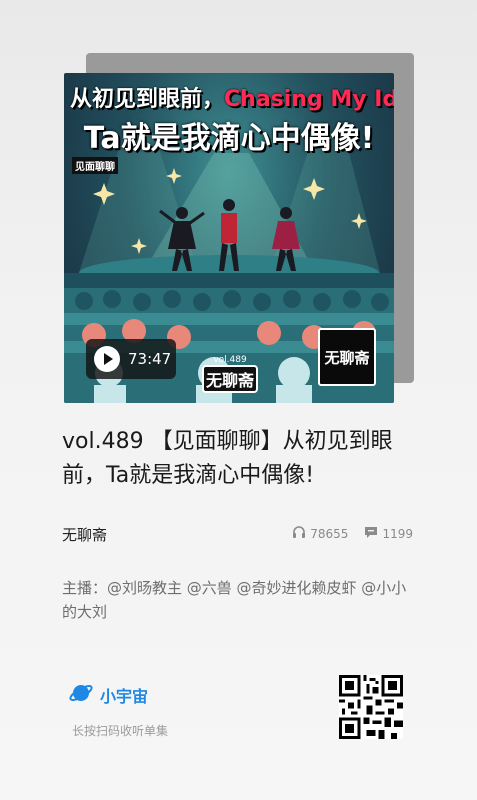 This screenshot has height=800, width=477. What do you see at coordinates (299, 533) in the screenshot?
I see `headphones-icon` at bounding box center [299, 533].